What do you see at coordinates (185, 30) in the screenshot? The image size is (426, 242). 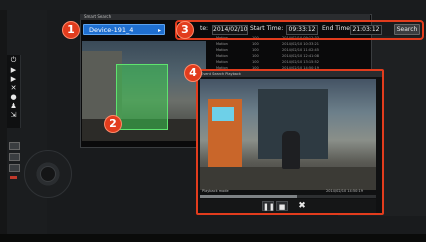 I see `callout-marker-3: 3` at bounding box center [185, 30].